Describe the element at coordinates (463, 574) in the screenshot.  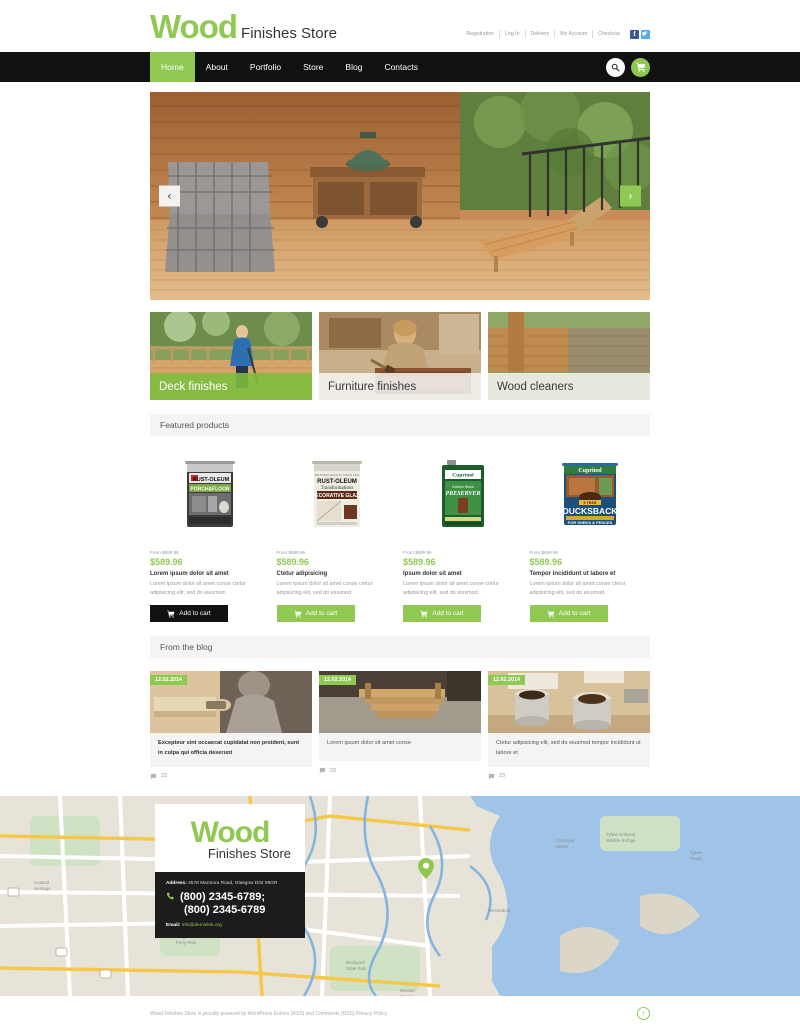
I see `product-title: Ipsum dolor sit amet` at that location.